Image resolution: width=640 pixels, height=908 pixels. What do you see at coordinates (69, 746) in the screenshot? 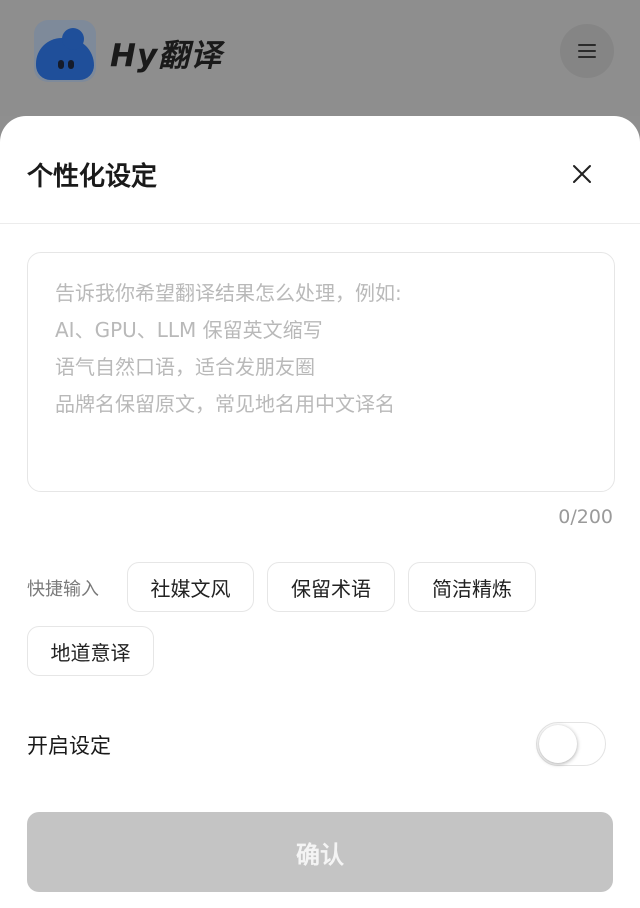
I see `toggle-label: 开启设定` at bounding box center [69, 746].